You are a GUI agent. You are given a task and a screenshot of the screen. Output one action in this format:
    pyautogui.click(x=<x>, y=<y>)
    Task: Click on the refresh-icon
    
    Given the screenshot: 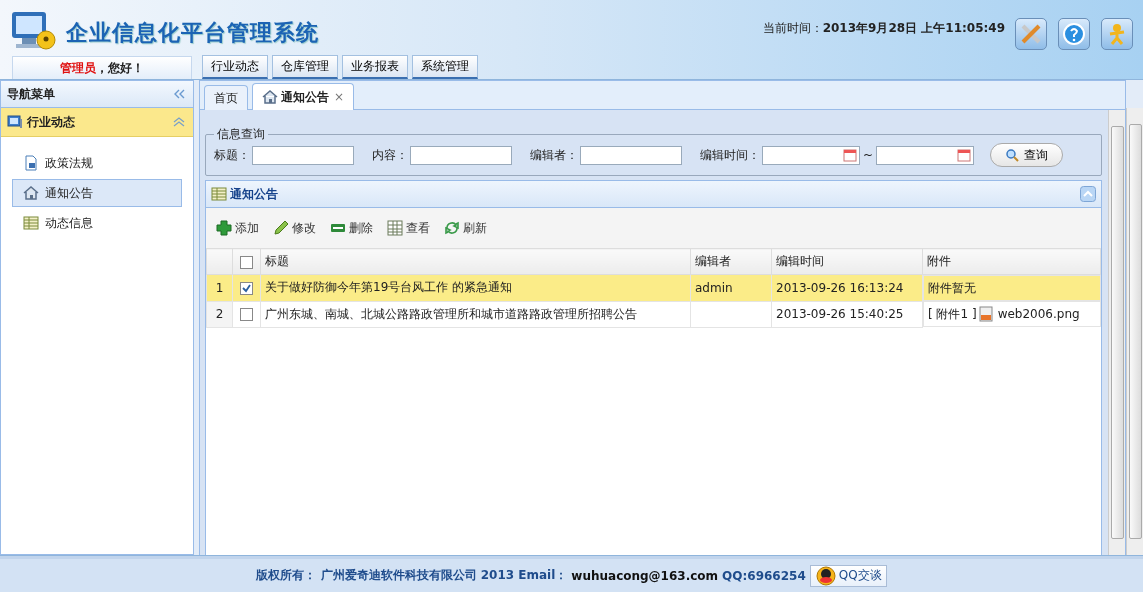 What is the action you would take?
    pyautogui.click(x=452, y=228)
    